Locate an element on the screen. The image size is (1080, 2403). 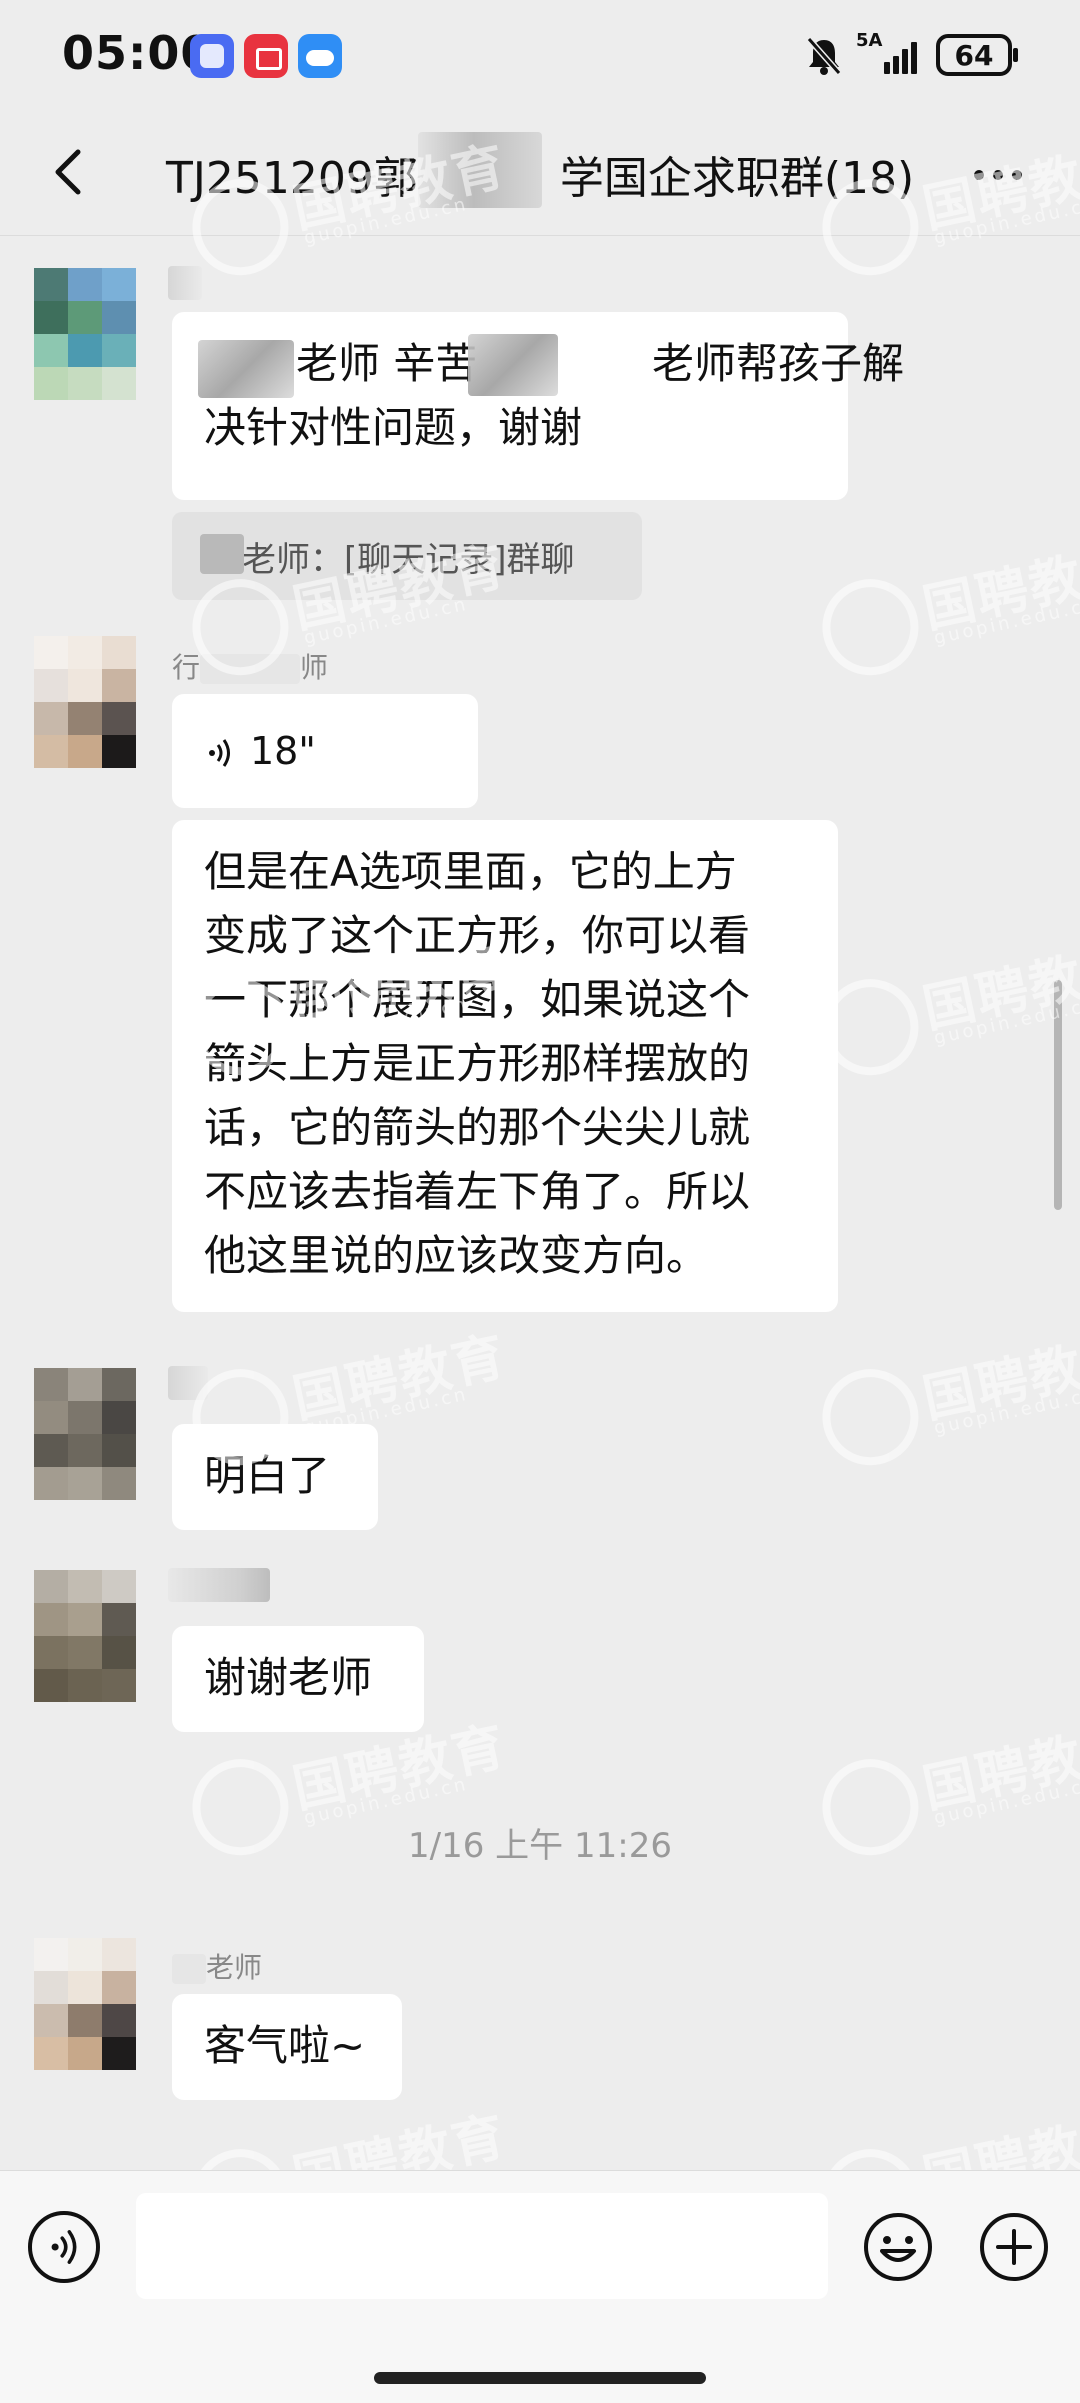
message-bubble: 明白了 is located at coordinates (275, 1477).